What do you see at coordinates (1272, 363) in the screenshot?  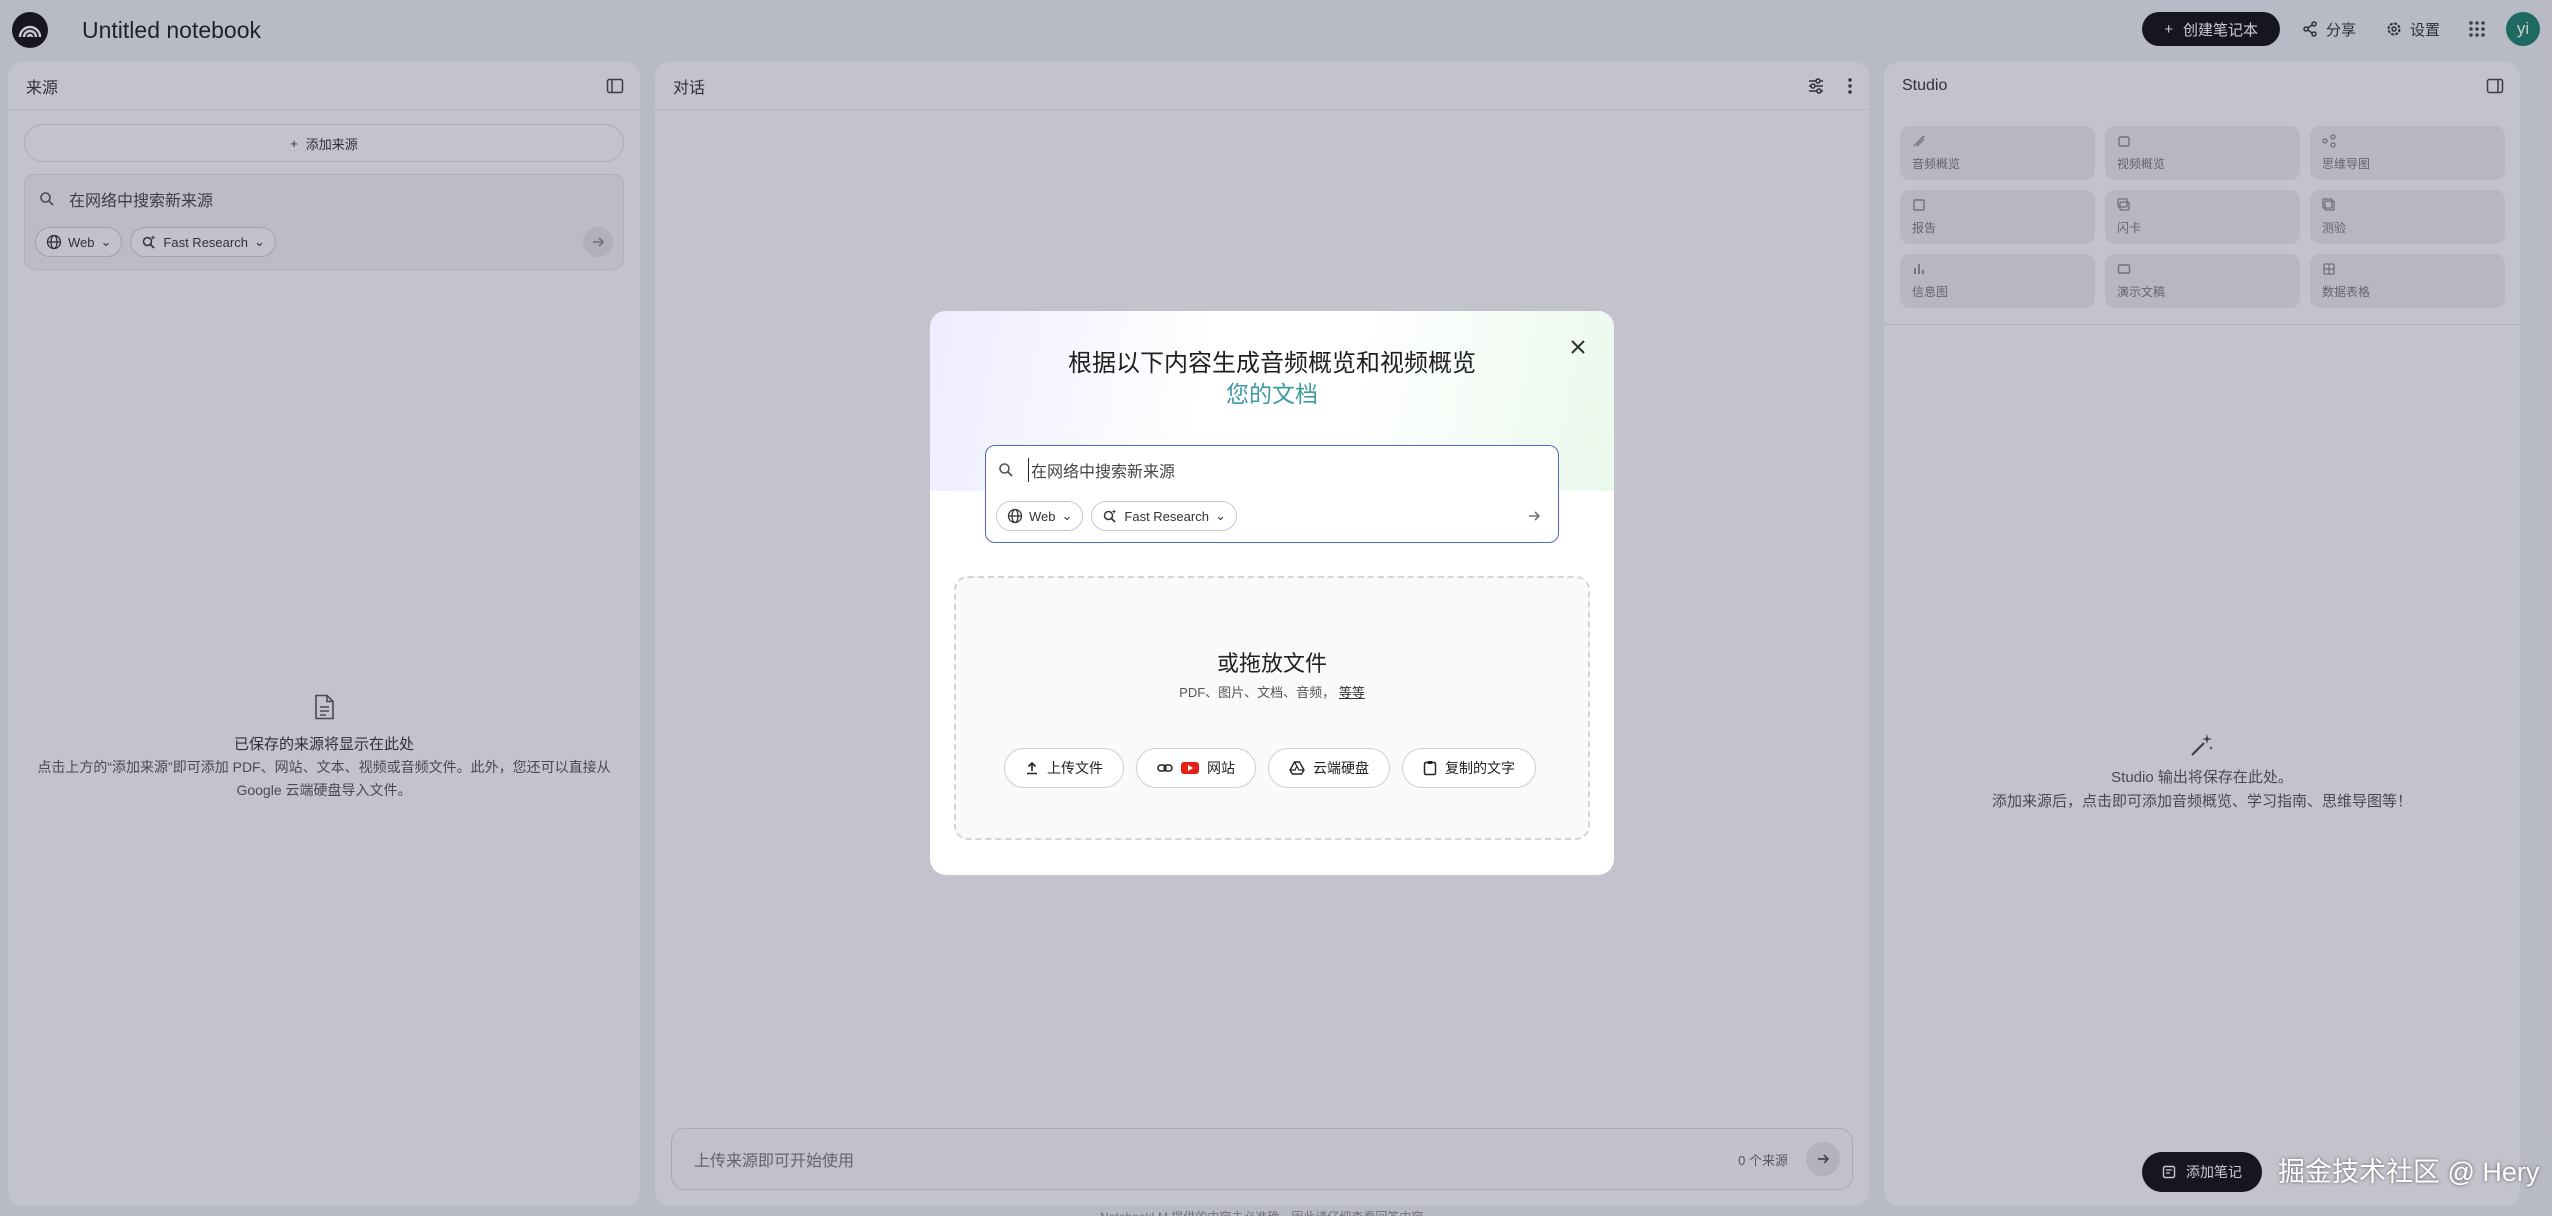 I see `dialog-title: 根据以下内容生成音频概览和视频概览` at bounding box center [1272, 363].